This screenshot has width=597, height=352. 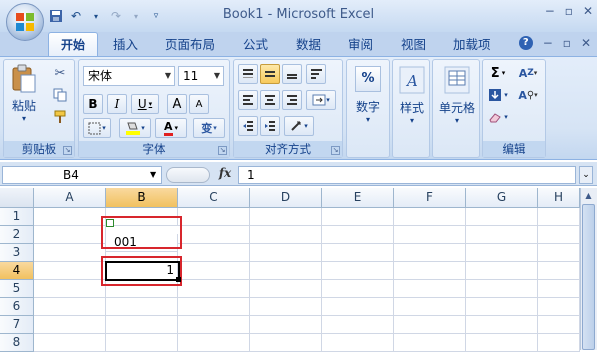 I want to click on cell-e1, so click(x=358, y=217).